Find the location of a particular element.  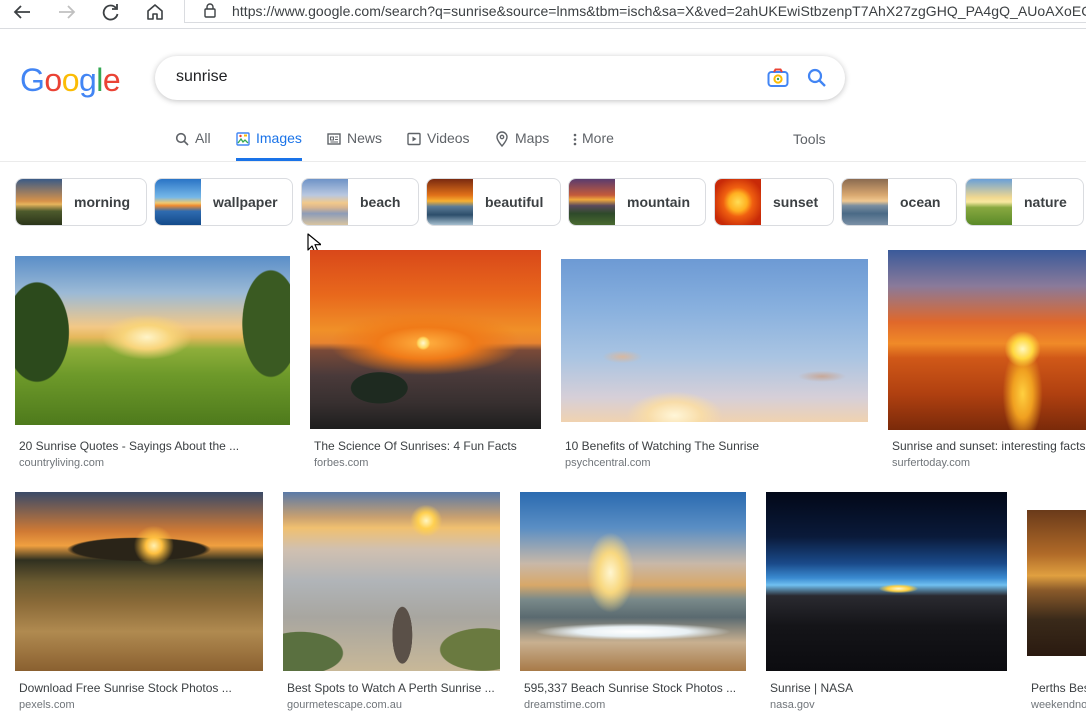

search-tabs: All Images News Videos Maps More Tools is located at coordinates (543, 141).